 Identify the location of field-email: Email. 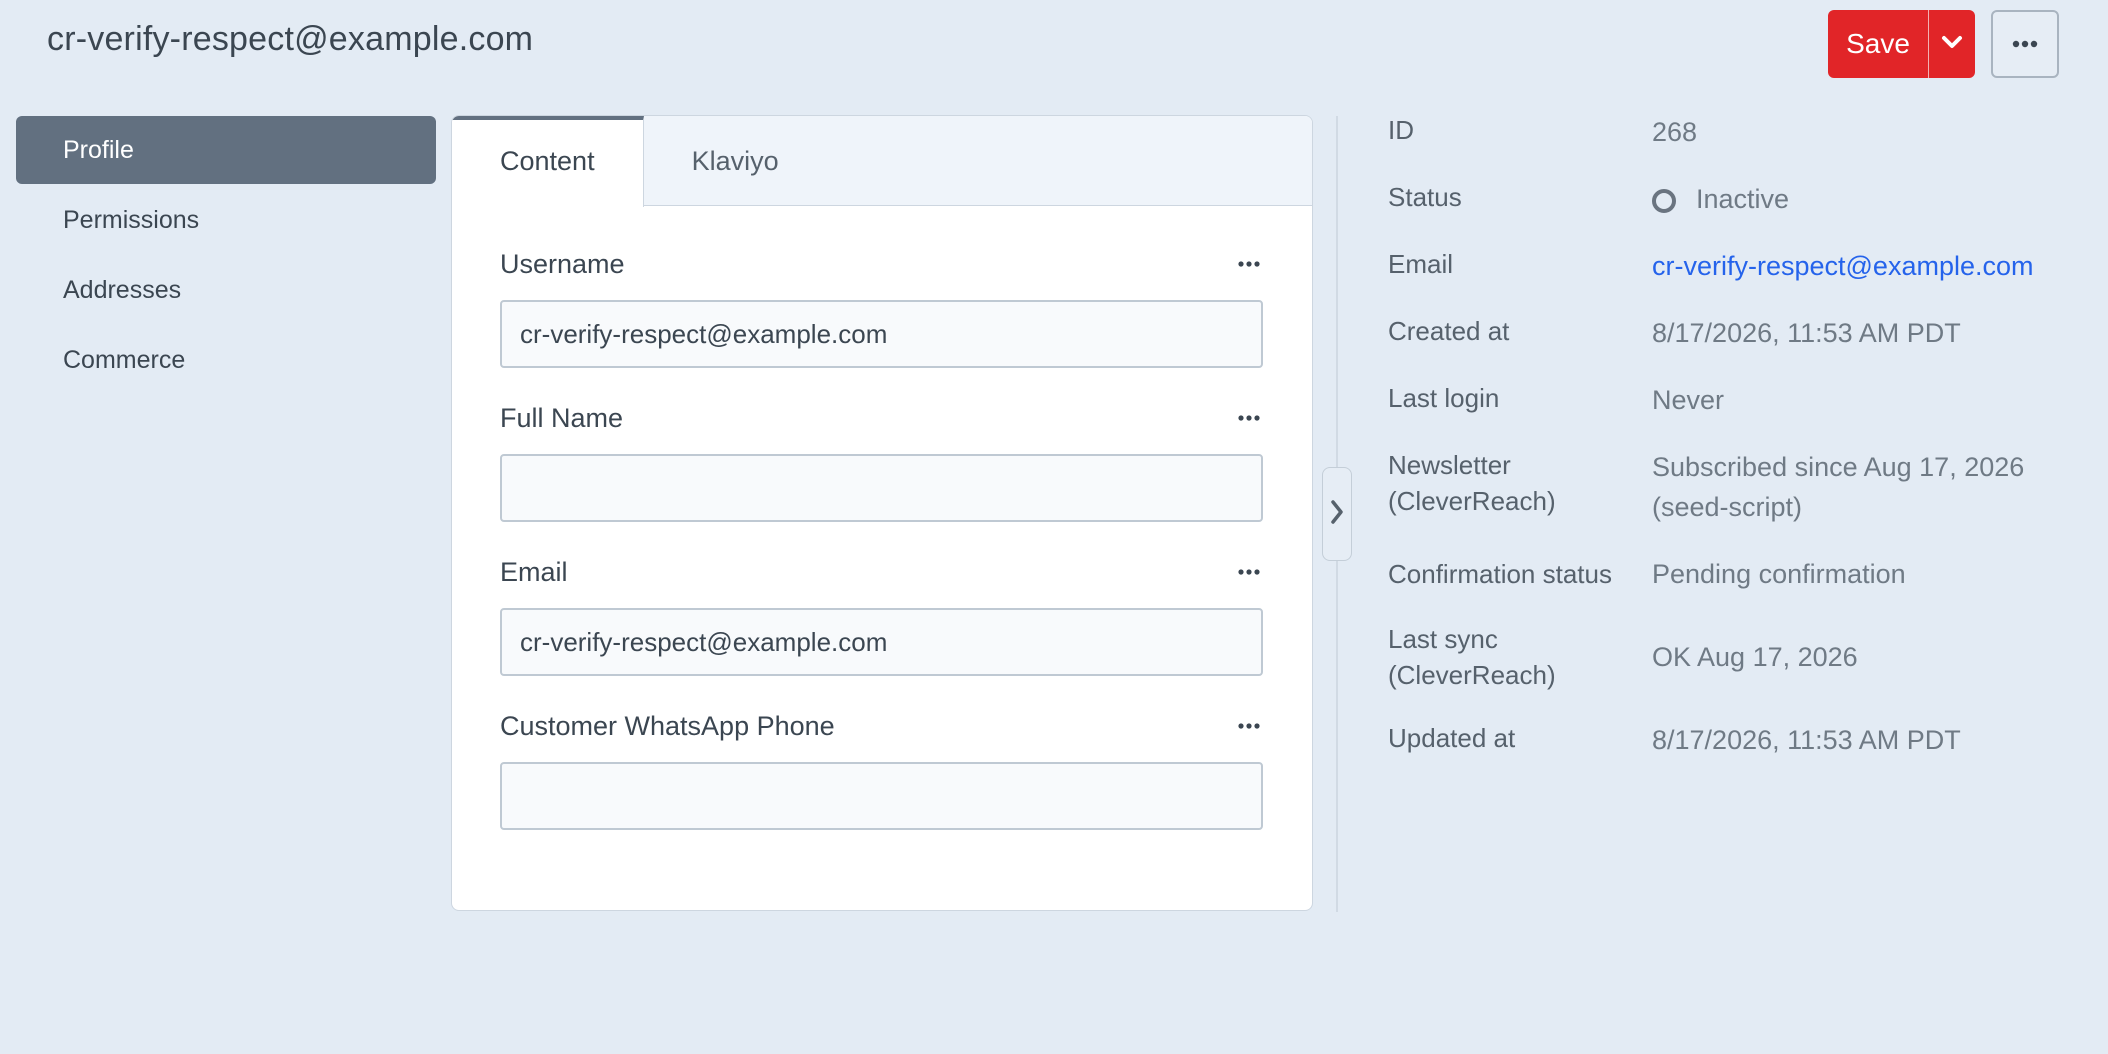
(882, 615).